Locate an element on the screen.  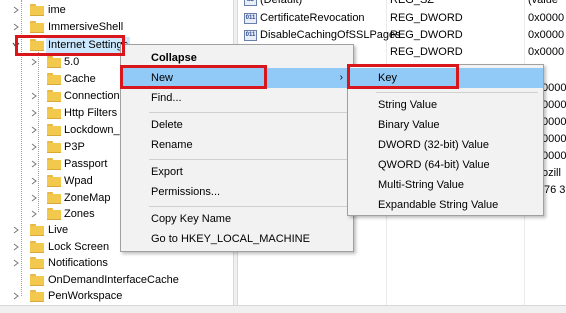
tree-item-penworkspace: PenWorkspace is located at coordinates (116, 296).